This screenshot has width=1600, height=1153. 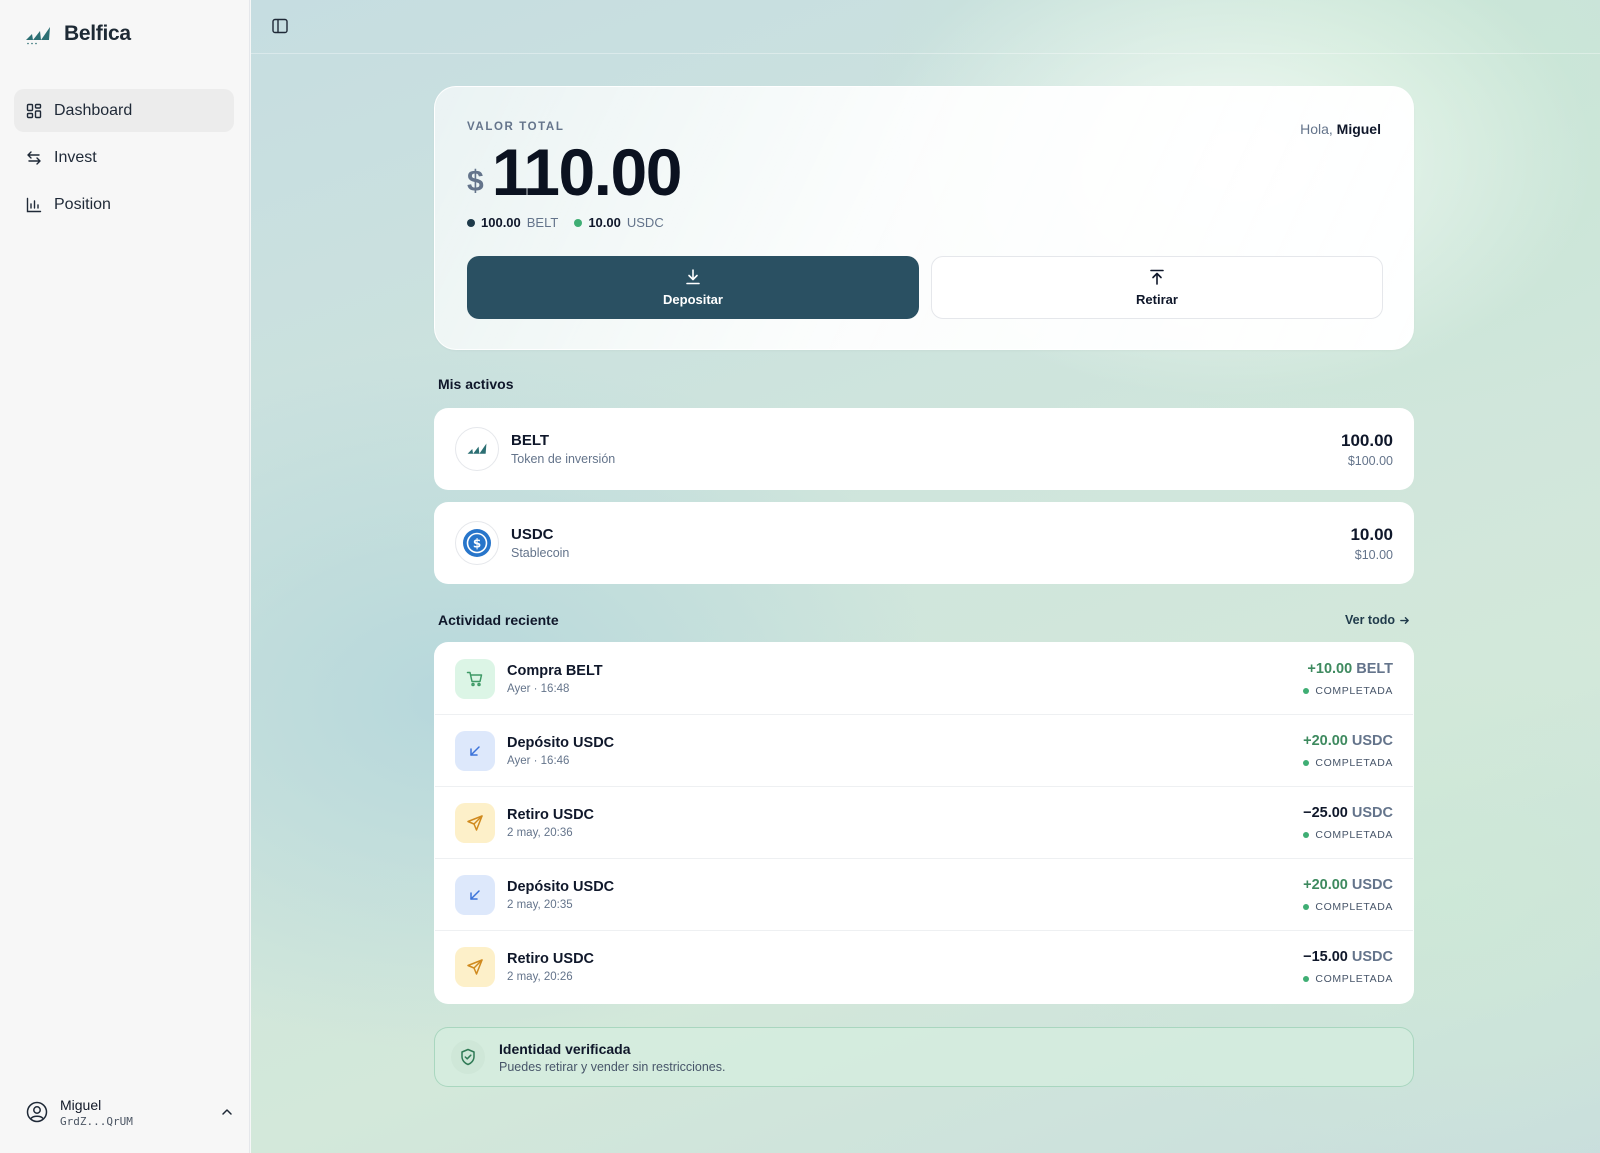 I want to click on user-meta: Miguel GrdZ...QrUM, so click(x=134, y=1112).